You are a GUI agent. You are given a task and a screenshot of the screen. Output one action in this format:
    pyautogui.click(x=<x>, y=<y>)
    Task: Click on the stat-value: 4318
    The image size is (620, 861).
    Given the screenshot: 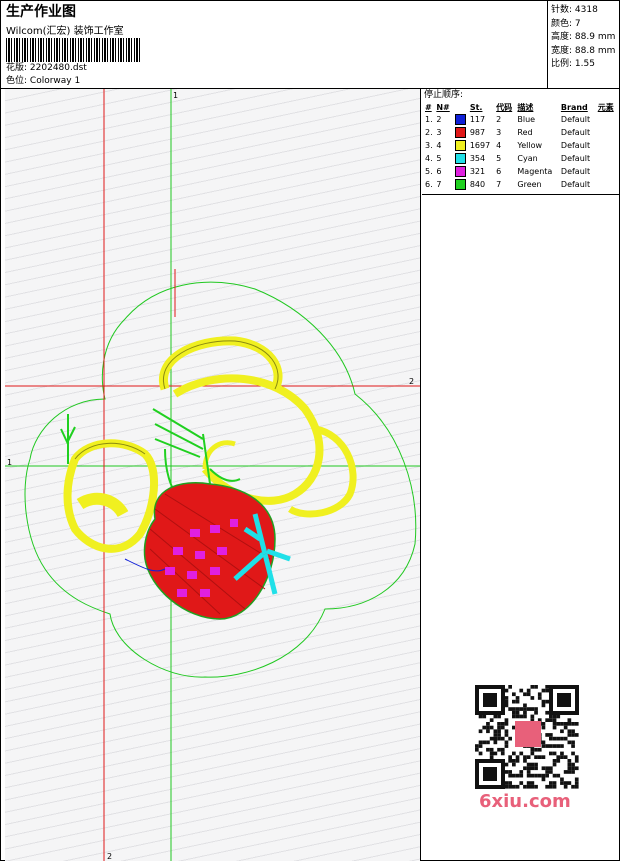 What is the action you would take?
    pyautogui.click(x=586, y=10)
    